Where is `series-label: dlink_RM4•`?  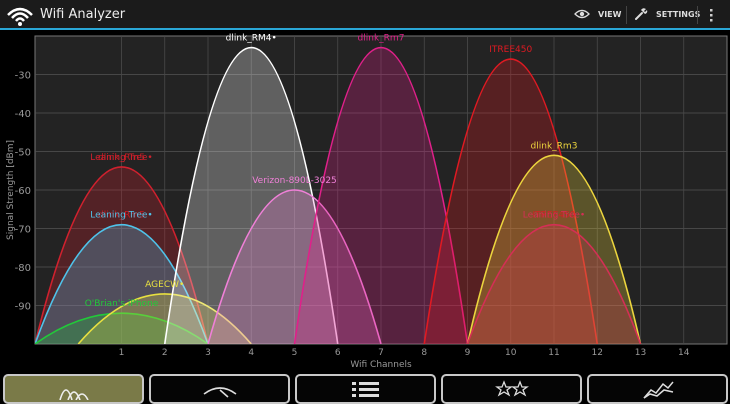
series-label: dlink_RM4• is located at coordinates (251, 39).